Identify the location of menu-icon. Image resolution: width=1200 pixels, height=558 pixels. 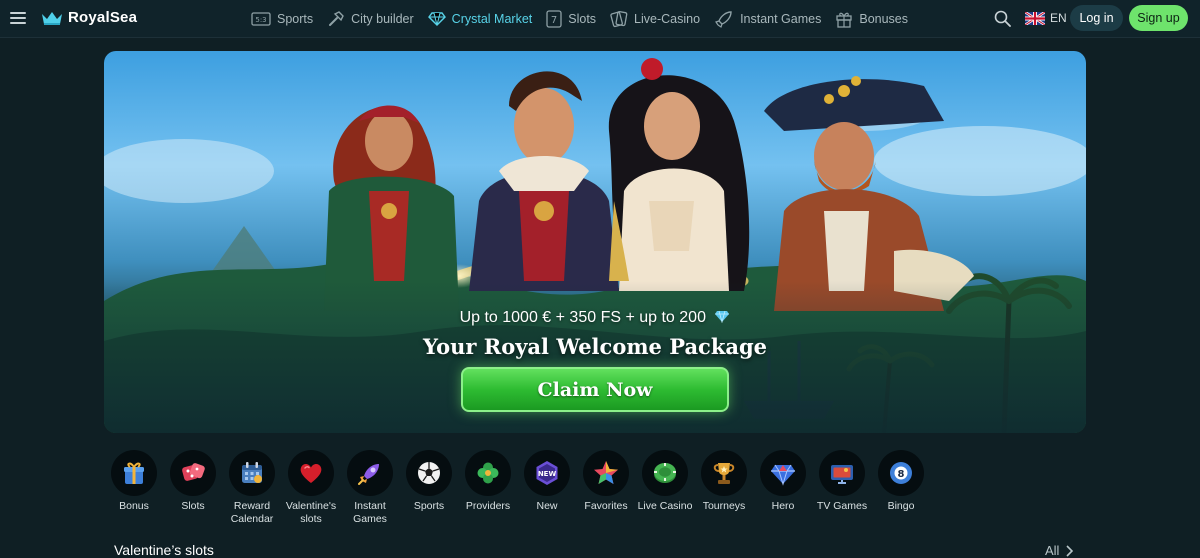
(18, 18).